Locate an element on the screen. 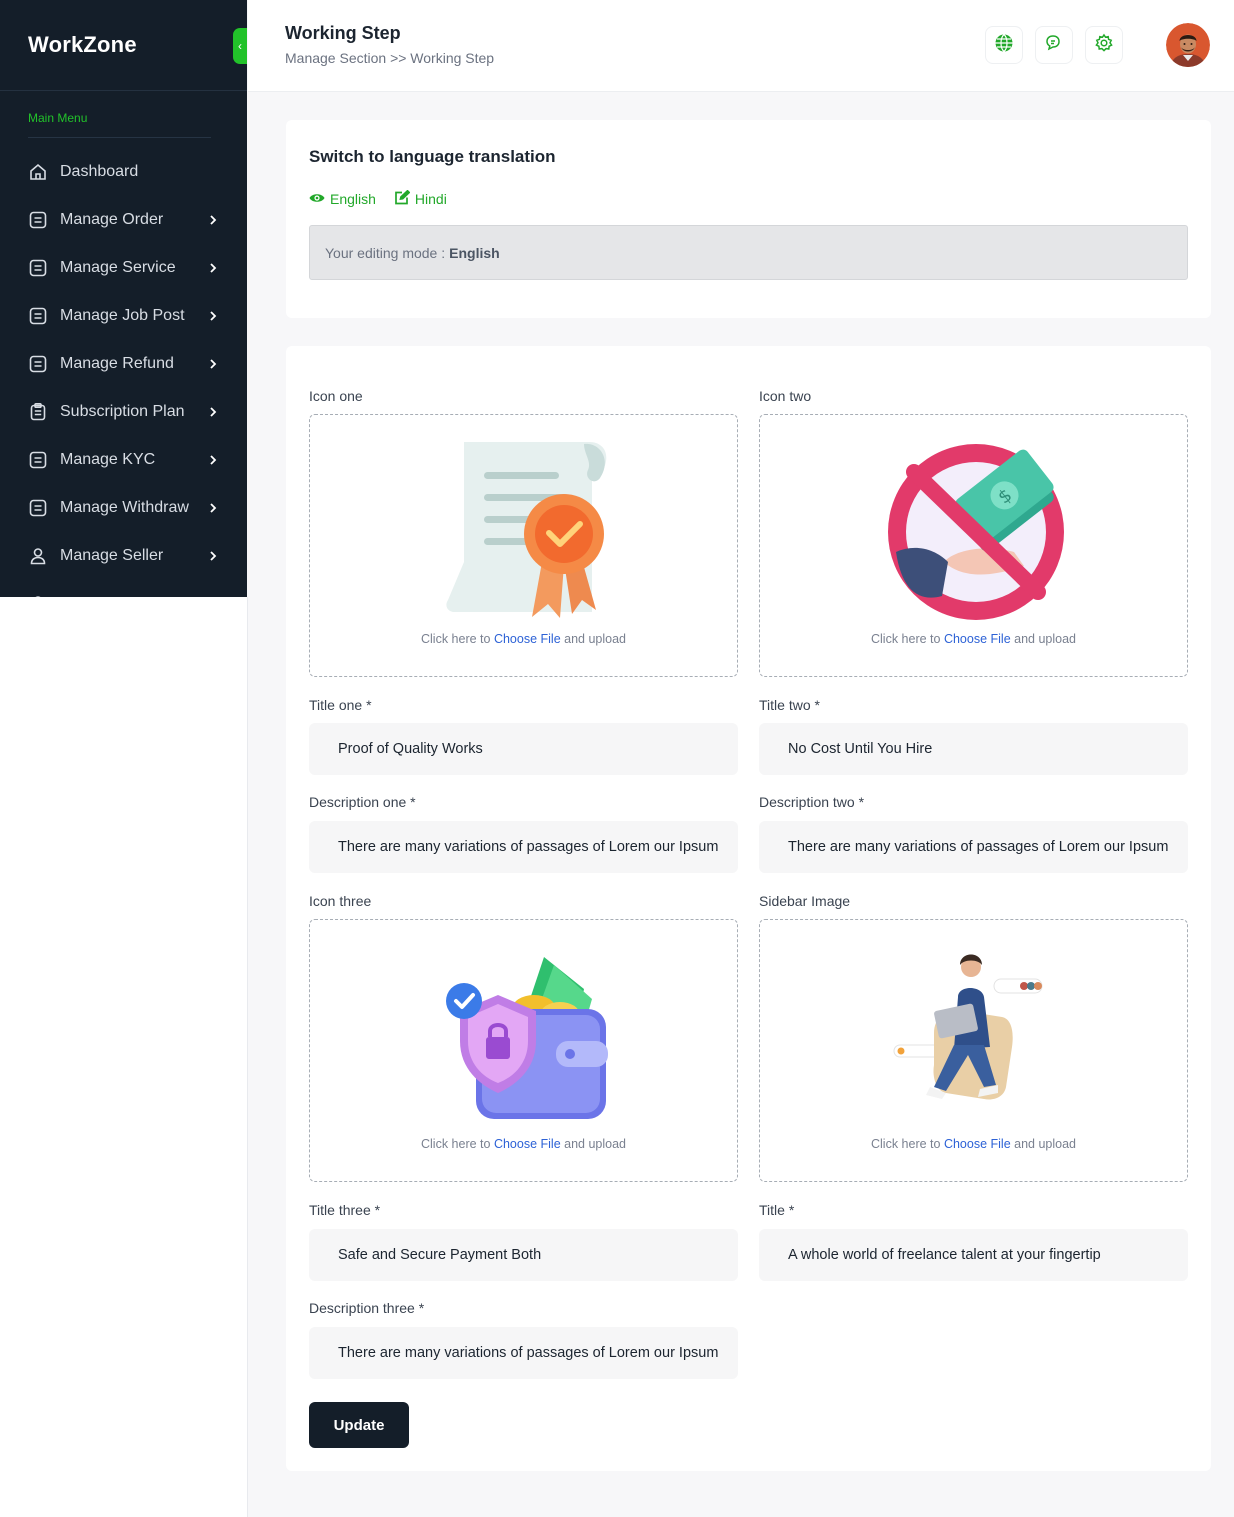  title-three-input: Safe and Secure Payment Both is located at coordinates (523, 1255).